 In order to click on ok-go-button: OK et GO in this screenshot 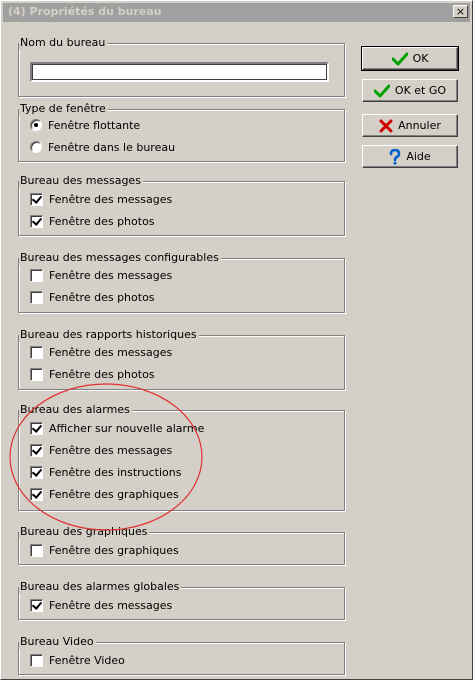, I will do `click(410, 90)`.